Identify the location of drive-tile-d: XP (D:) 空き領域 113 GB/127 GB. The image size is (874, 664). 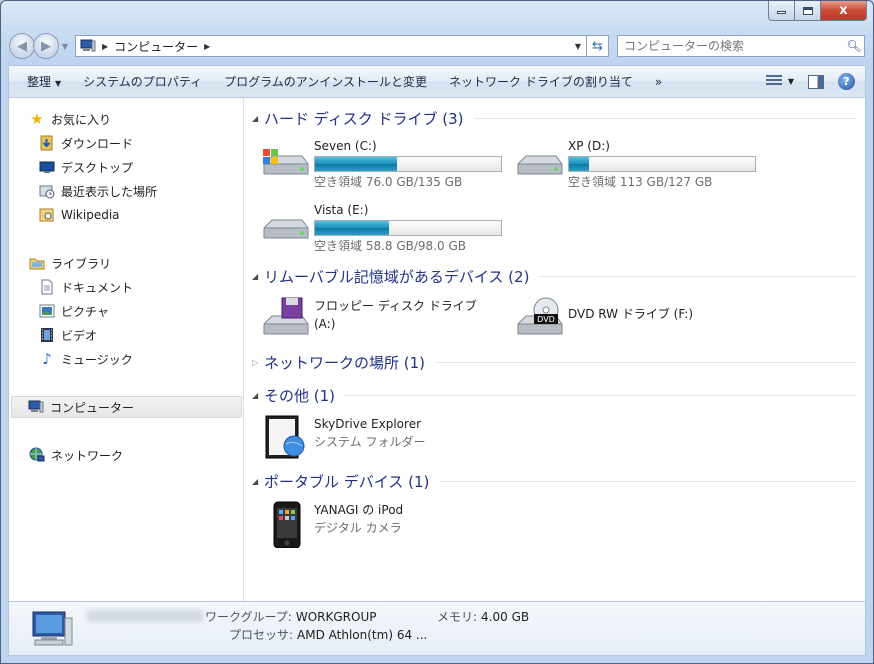
(635, 164).